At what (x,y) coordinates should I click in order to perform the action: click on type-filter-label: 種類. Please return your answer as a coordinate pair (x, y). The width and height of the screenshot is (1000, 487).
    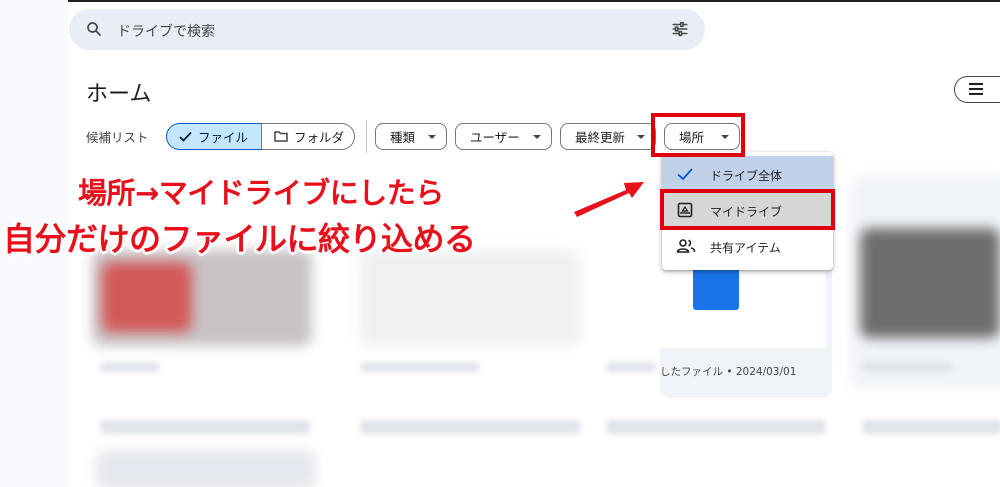
    Looking at the image, I should click on (403, 137).